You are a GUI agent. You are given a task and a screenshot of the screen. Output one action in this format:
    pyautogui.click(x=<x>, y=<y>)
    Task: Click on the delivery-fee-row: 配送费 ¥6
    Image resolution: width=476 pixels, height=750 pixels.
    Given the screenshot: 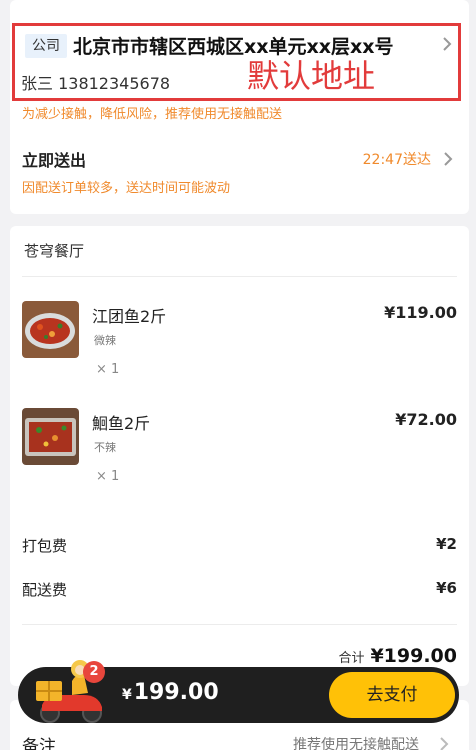 What is the action you would take?
    pyautogui.click(x=239, y=591)
    